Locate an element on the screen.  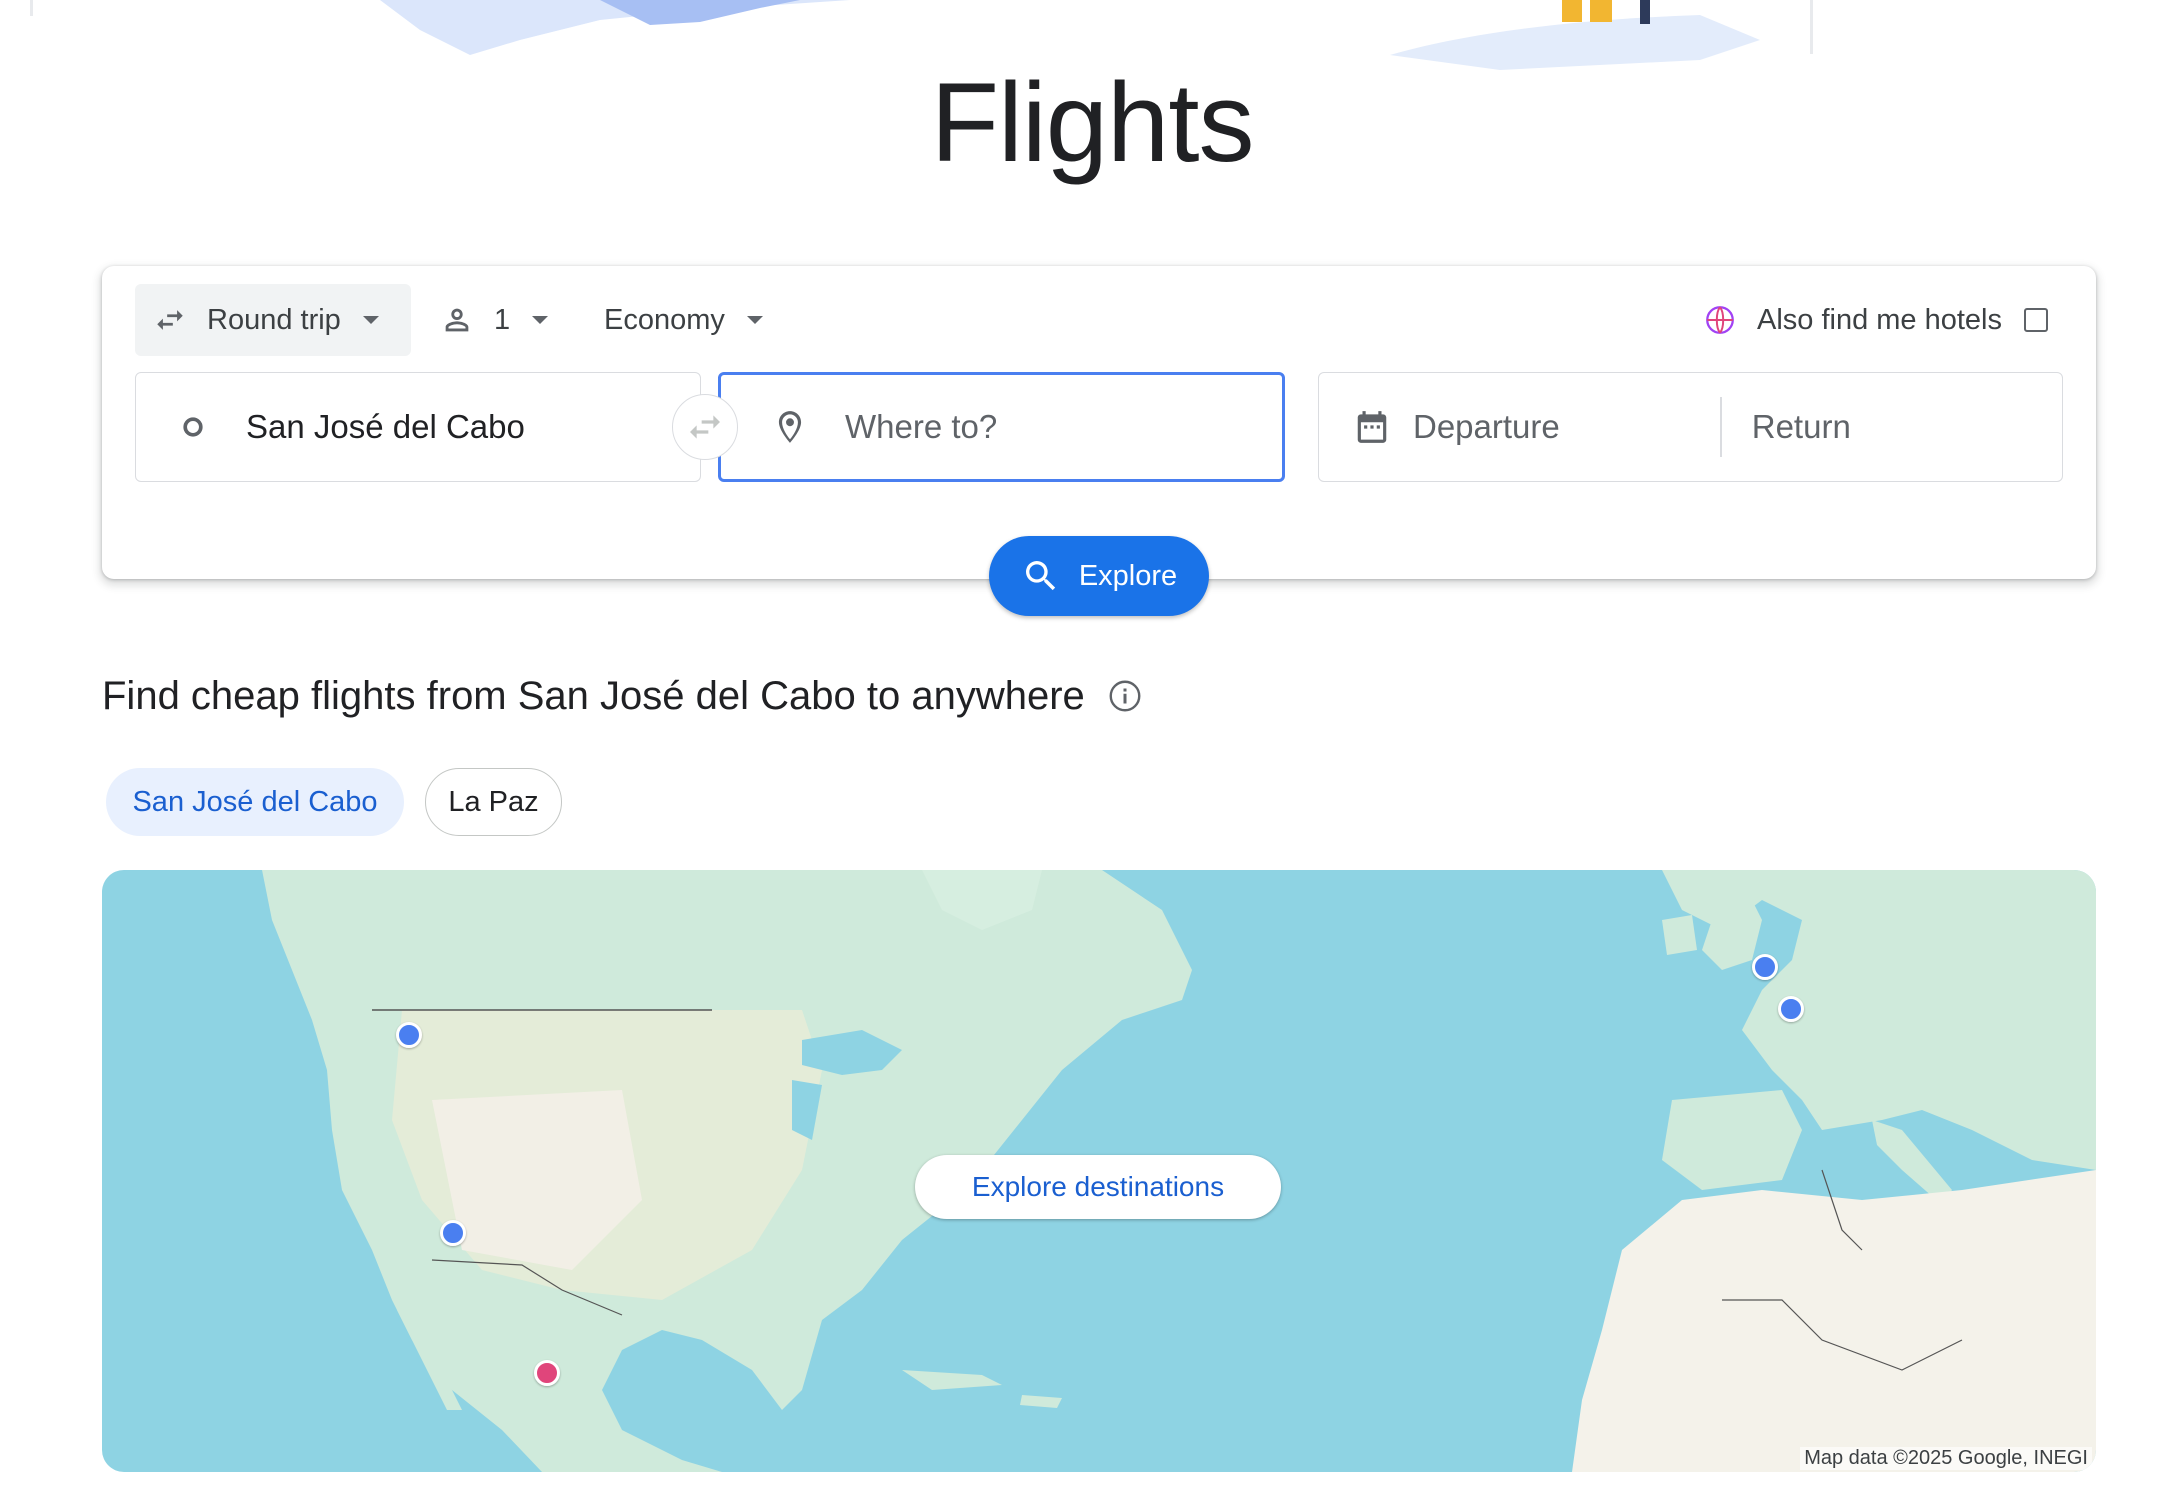
destination-placeholder: Where to? is located at coordinates (921, 426).